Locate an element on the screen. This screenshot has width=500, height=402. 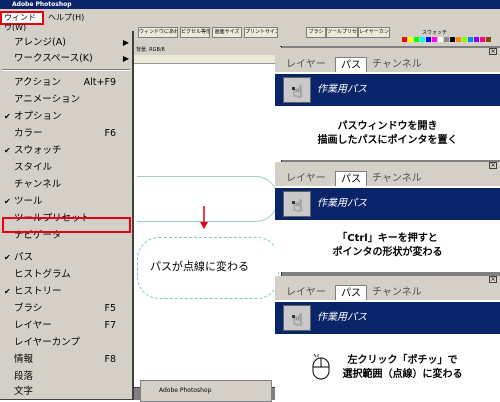
swatch-panel: スウォッチ is located at coordinates (449, 38).